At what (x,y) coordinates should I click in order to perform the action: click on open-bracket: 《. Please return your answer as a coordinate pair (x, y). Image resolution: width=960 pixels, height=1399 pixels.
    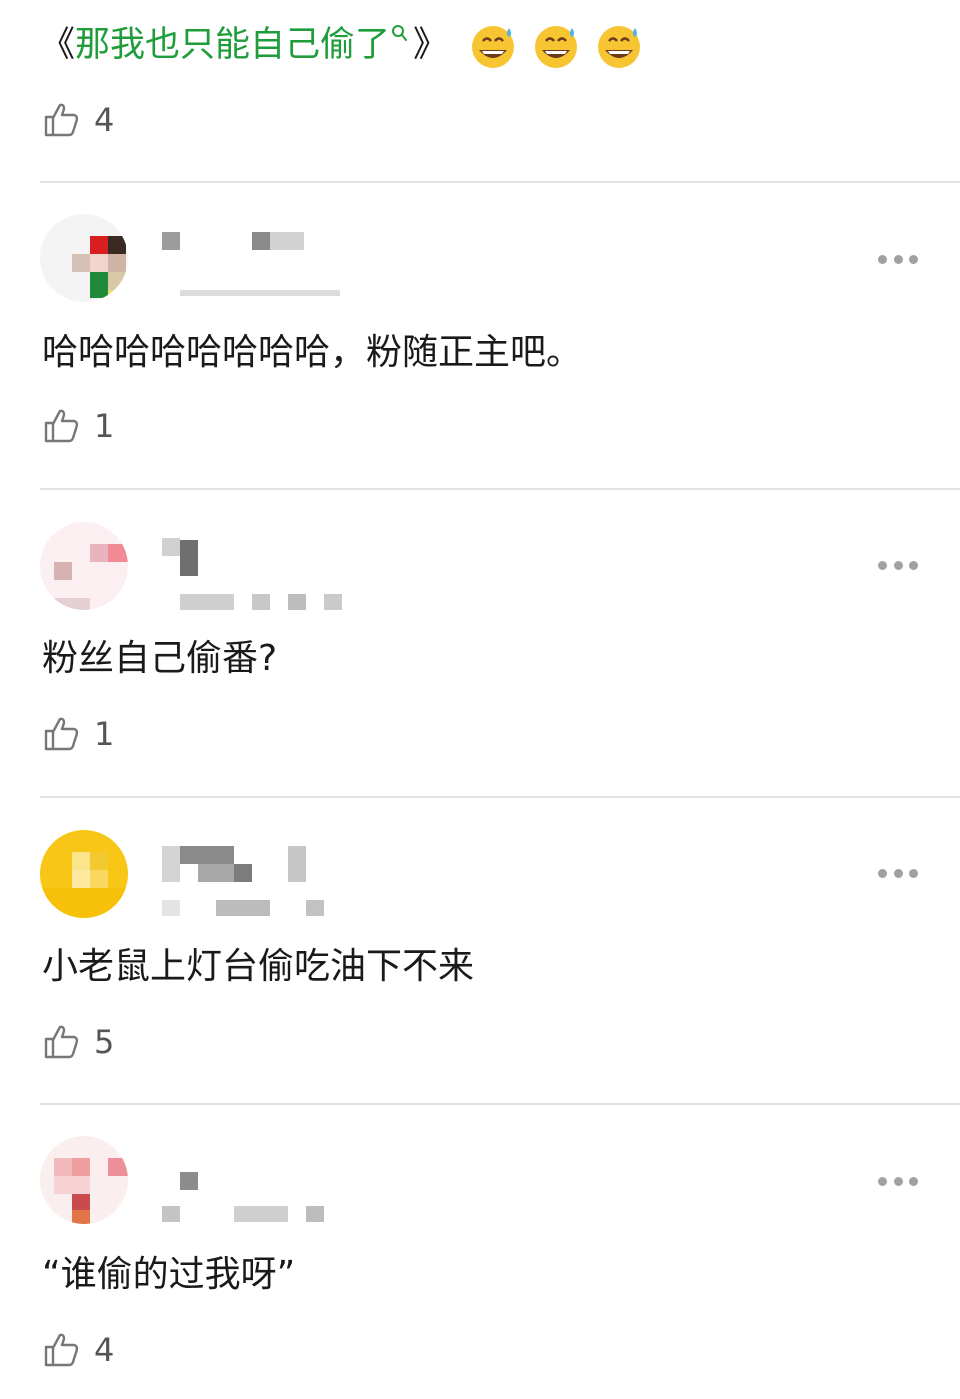
    Looking at the image, I should click on (58, 45).